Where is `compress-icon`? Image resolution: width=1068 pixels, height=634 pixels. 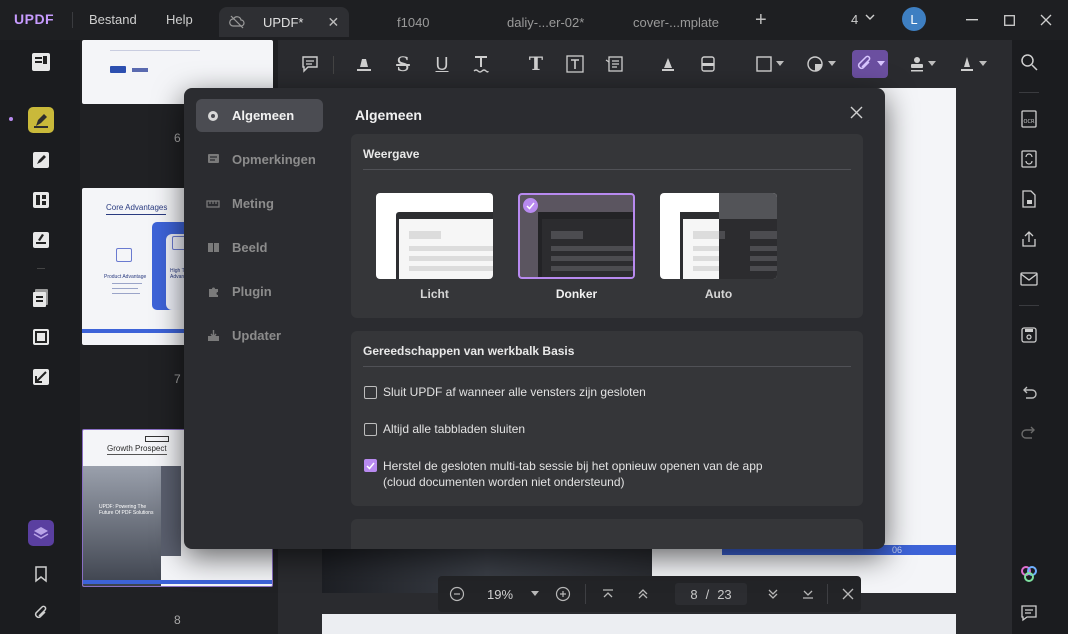
compress-icon is located at coordinates (41, 377).